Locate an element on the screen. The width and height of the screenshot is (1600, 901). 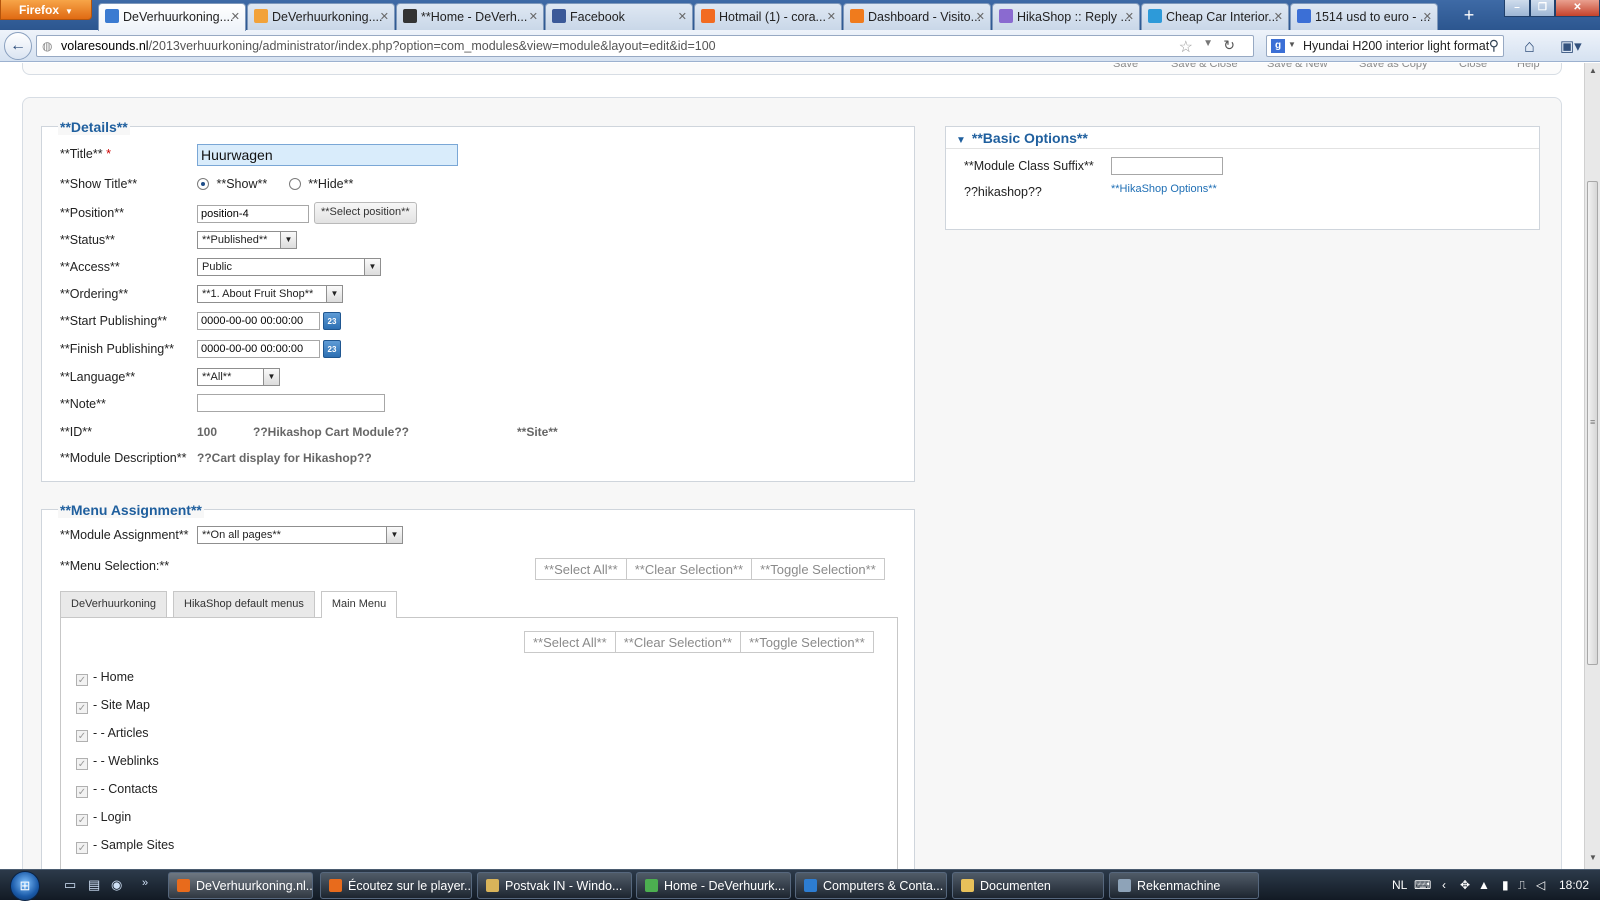
panel-clear-selection-button: **Clear Selection** is located at coordinates (678, 642).